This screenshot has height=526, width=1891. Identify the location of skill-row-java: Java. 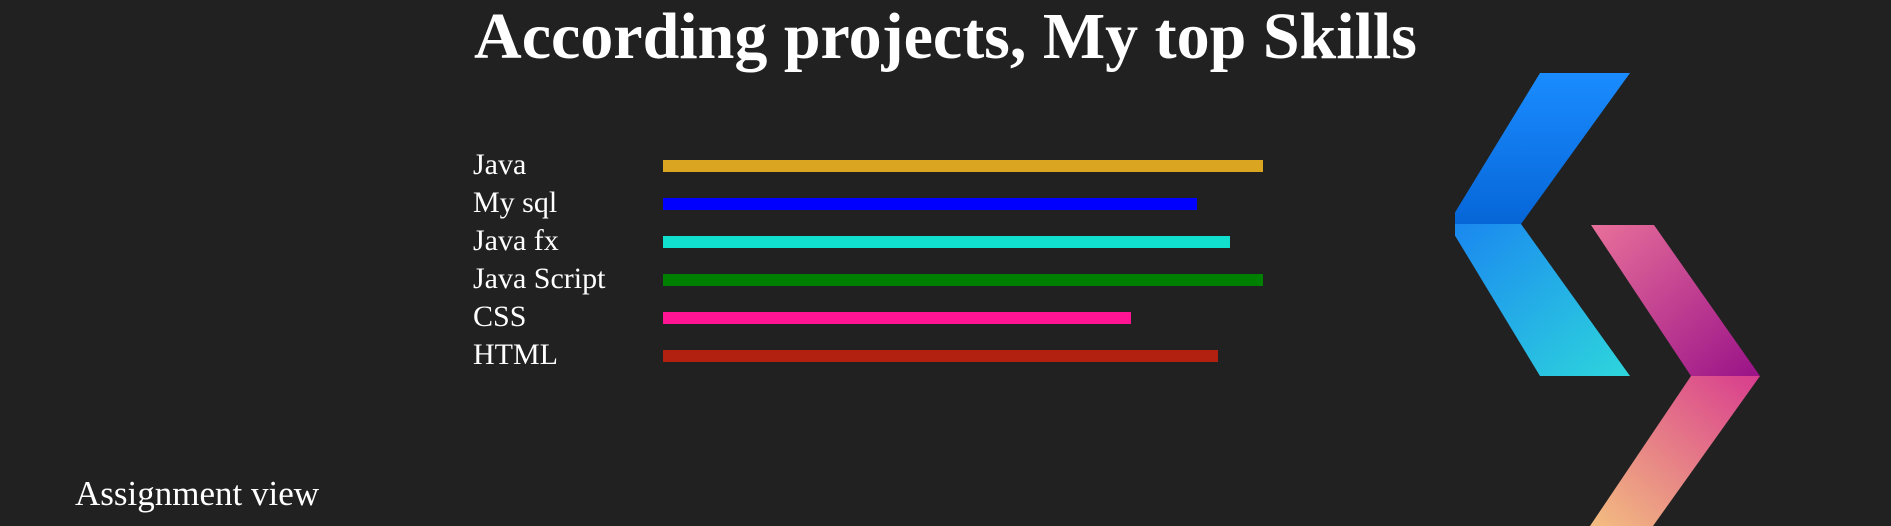
(873, 165).